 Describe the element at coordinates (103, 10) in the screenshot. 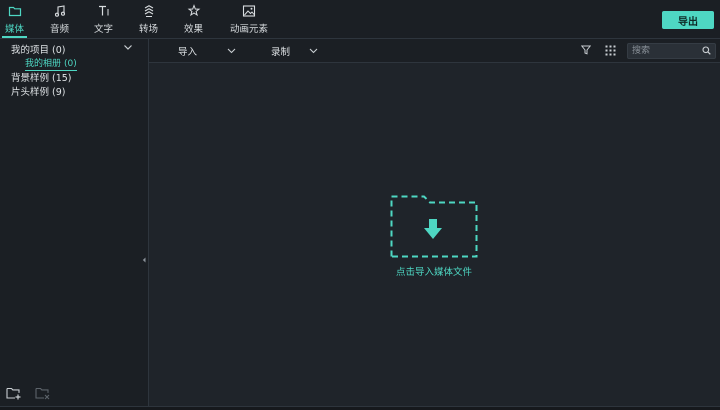

I see `text-icon` at that location.